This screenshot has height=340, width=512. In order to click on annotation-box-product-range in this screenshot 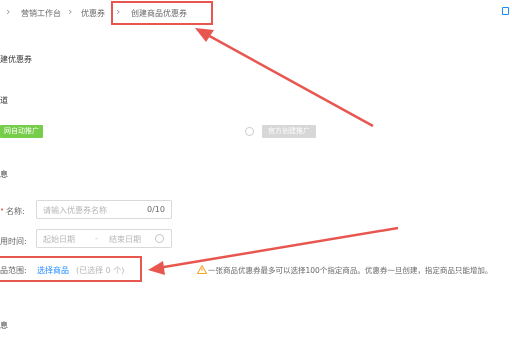, I will do `click(71, 269)`.